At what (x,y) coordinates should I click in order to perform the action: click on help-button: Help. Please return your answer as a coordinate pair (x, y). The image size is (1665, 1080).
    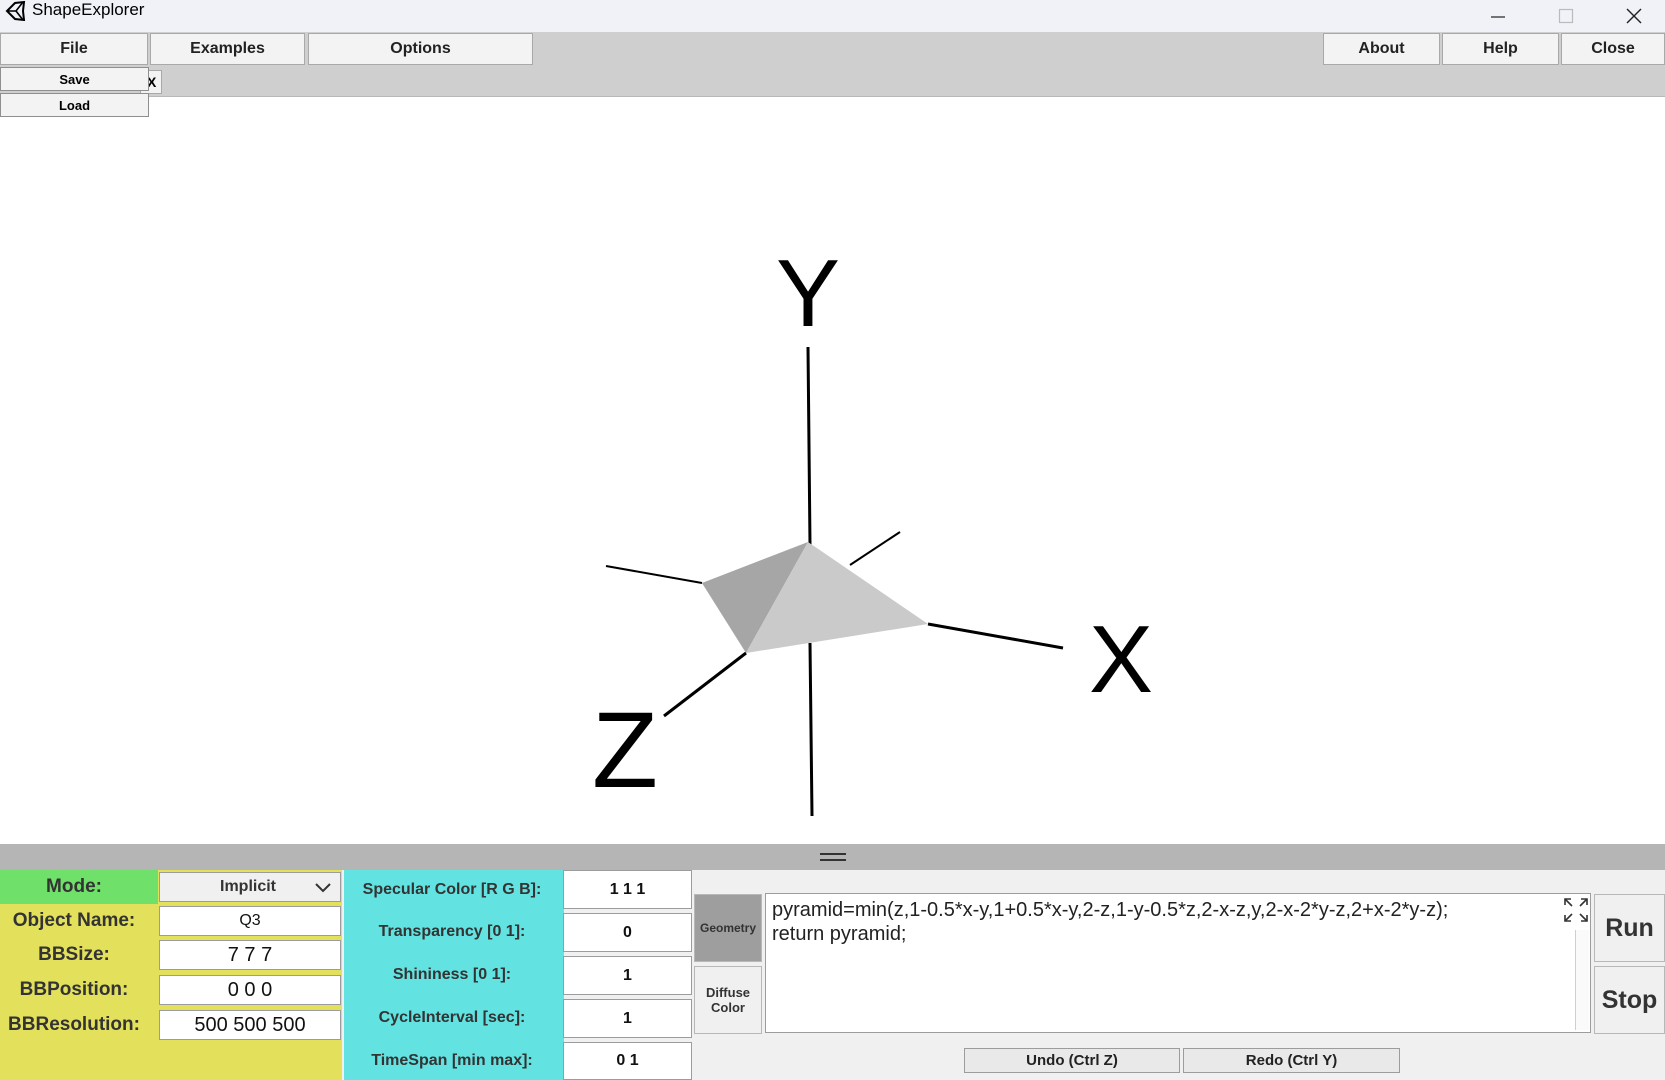
    Looking at the image, I should click on (1500, 49).